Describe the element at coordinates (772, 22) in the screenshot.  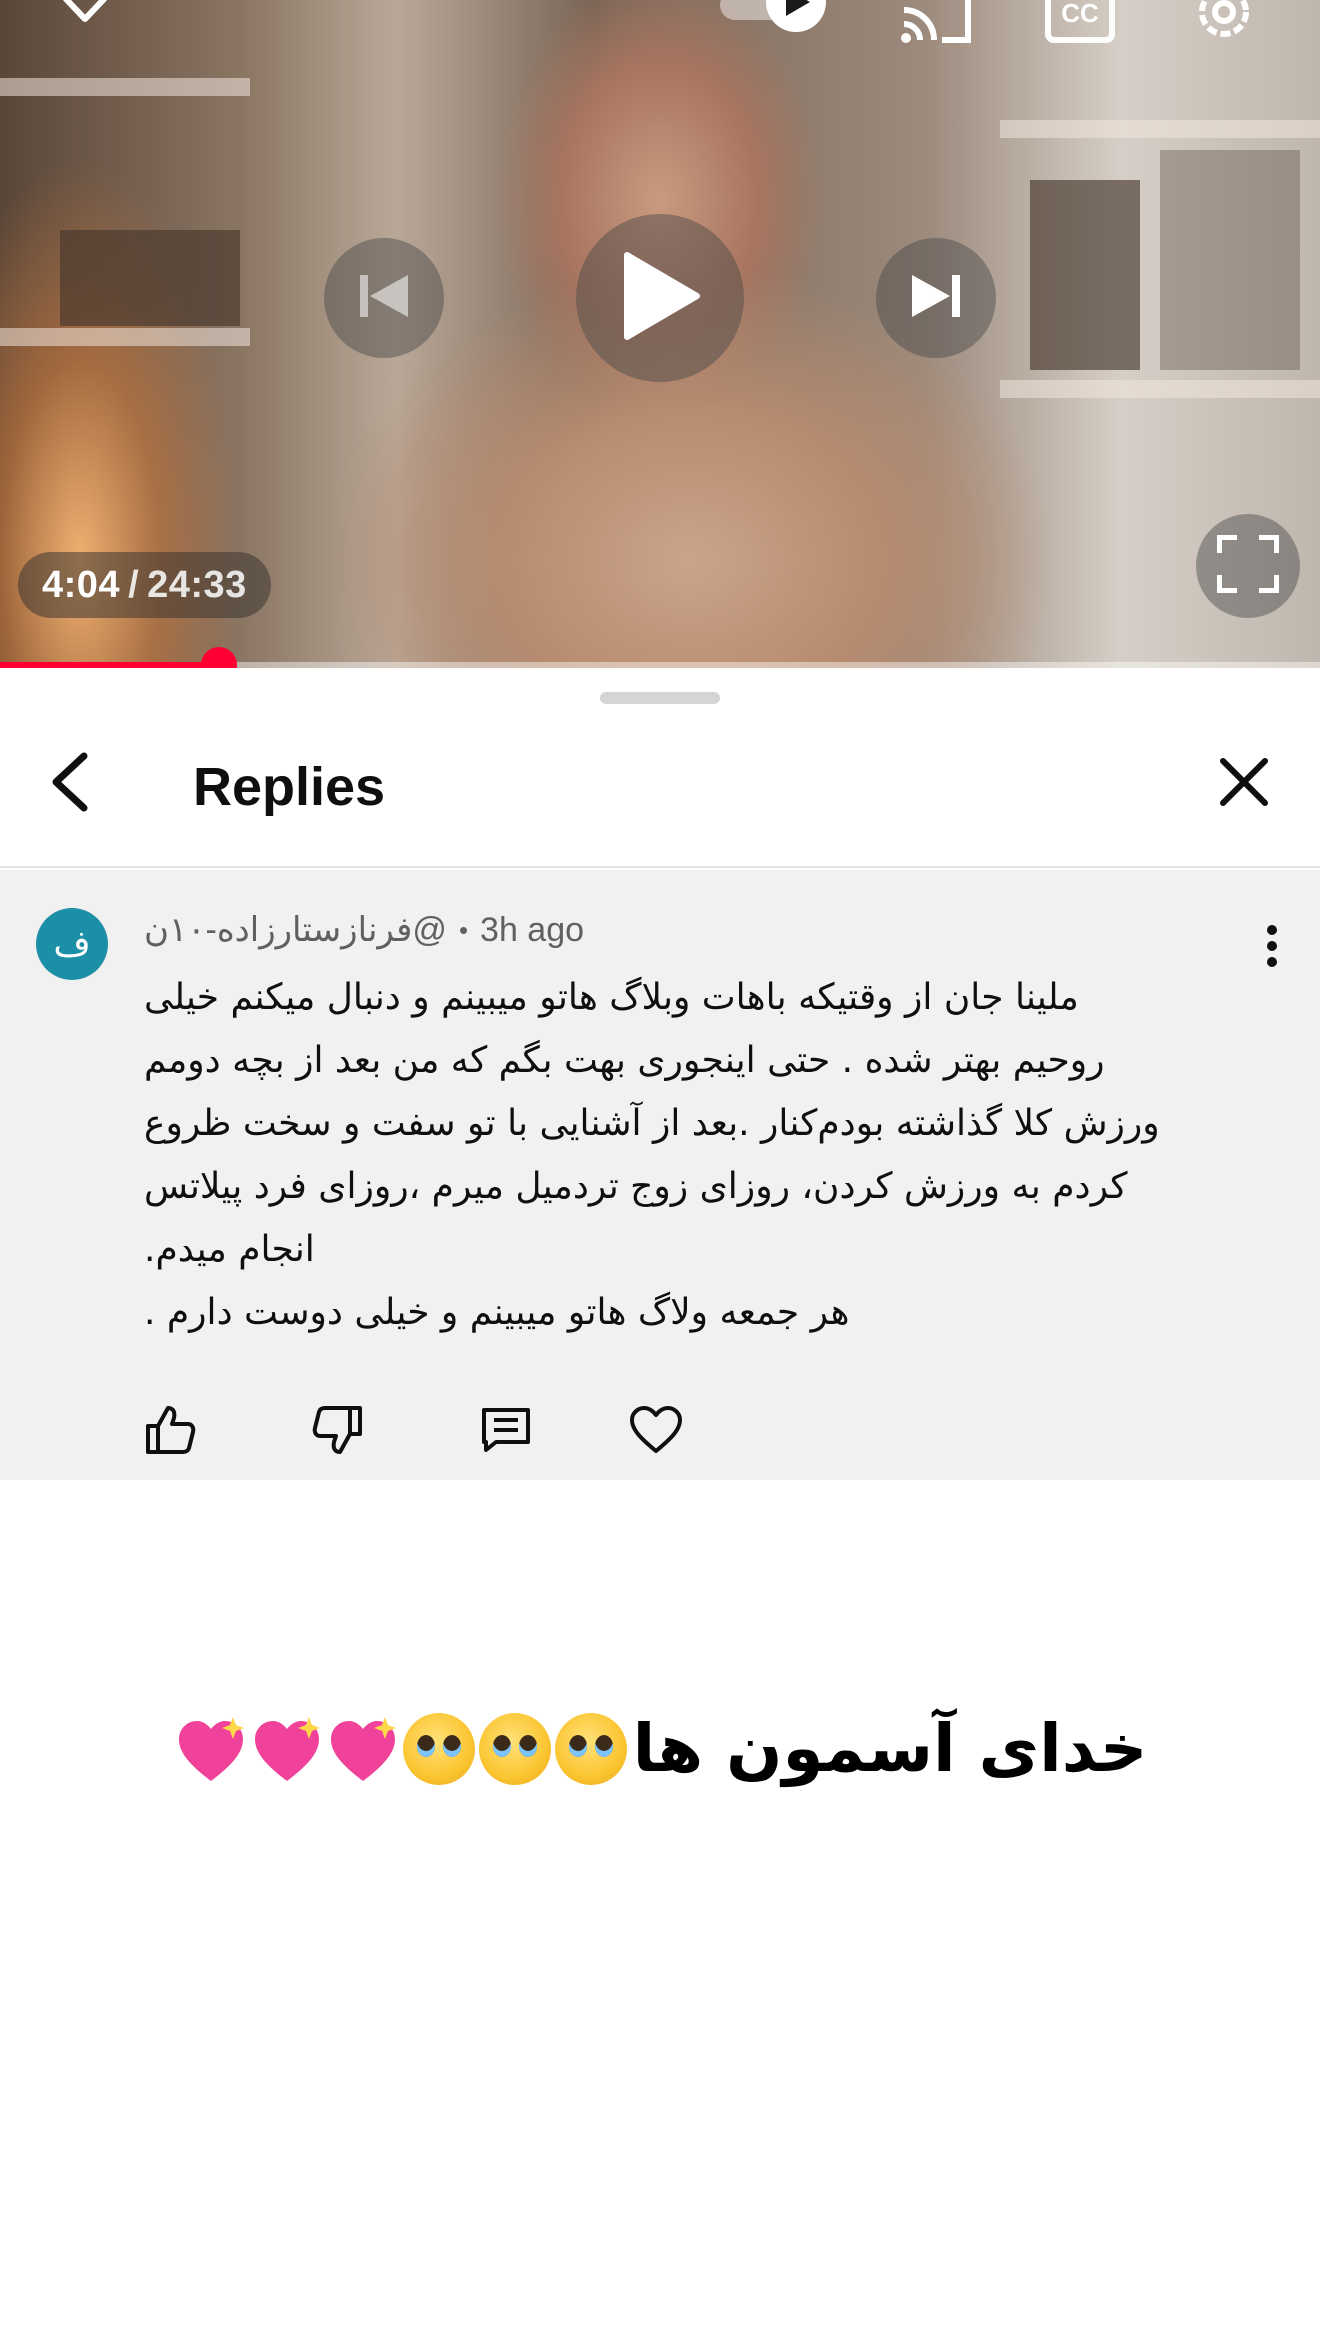
I see `autoplay-toggle-icon` at that location.